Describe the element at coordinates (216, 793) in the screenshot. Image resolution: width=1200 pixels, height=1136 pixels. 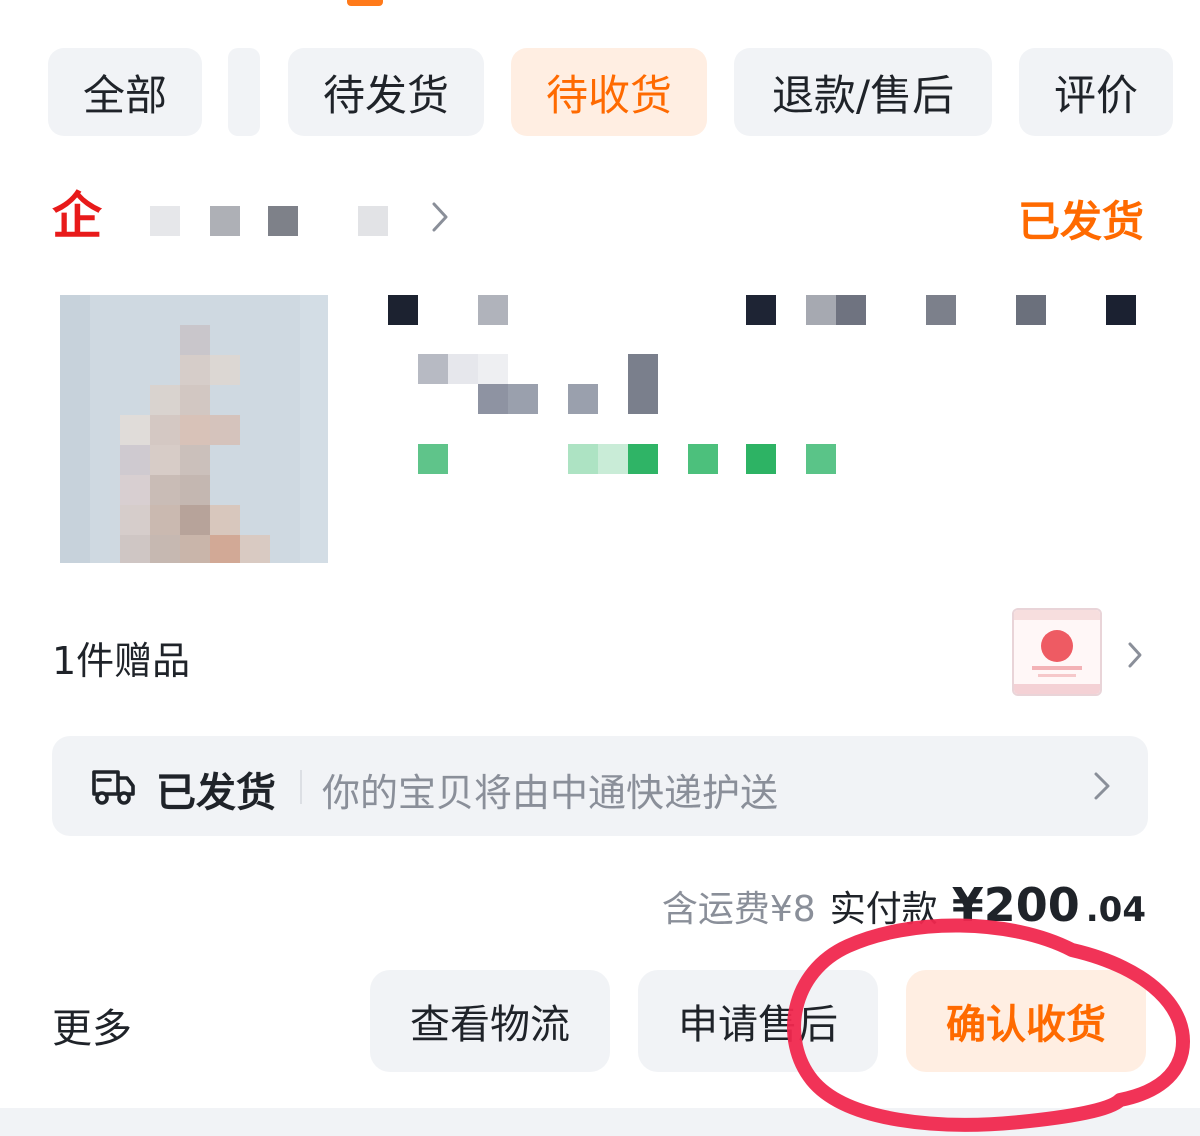
I see `shipping-status: 已发货` at that location.